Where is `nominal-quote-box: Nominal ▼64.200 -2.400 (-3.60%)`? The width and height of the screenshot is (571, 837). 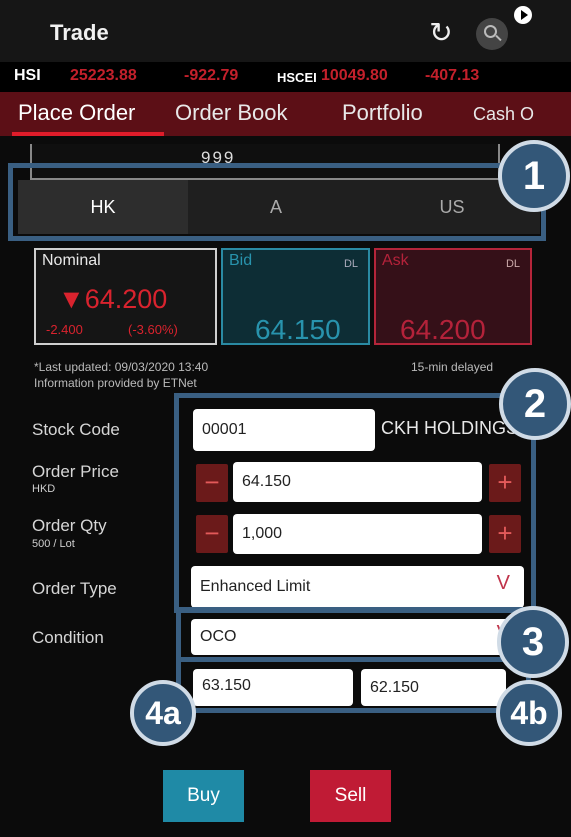 nominal-quote-box: Nominal ▼64.200 -2.400 (-3.60%) is located at coordinates (125, 296).